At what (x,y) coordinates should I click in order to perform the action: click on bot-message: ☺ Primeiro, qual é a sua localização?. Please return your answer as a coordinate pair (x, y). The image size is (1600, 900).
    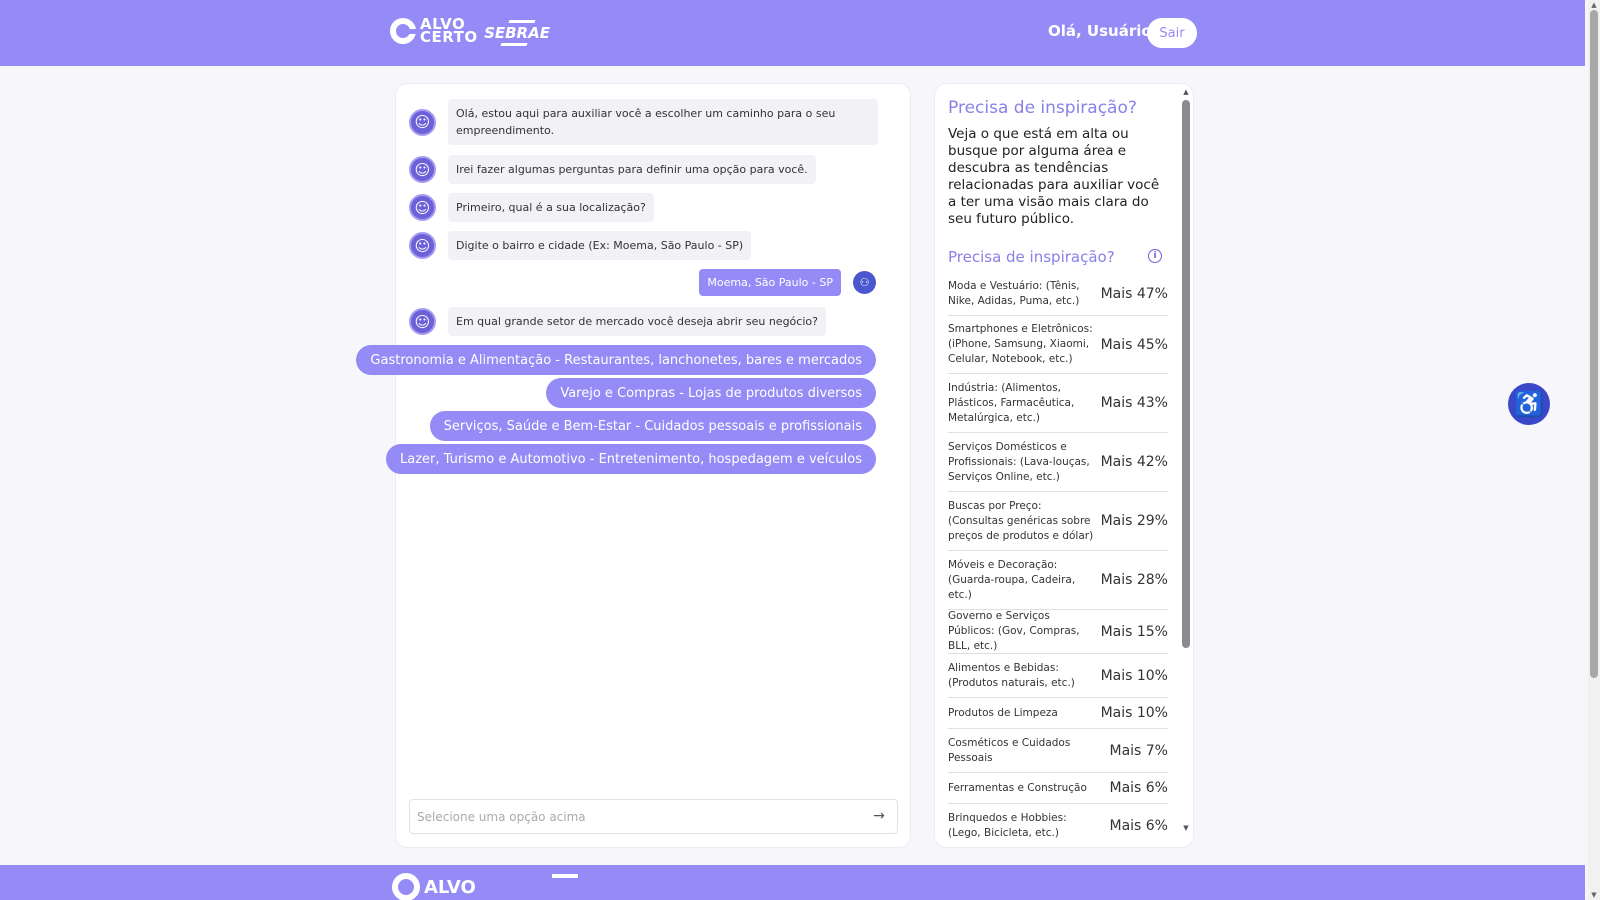
    Looking at the image, I should click on (531, 207).